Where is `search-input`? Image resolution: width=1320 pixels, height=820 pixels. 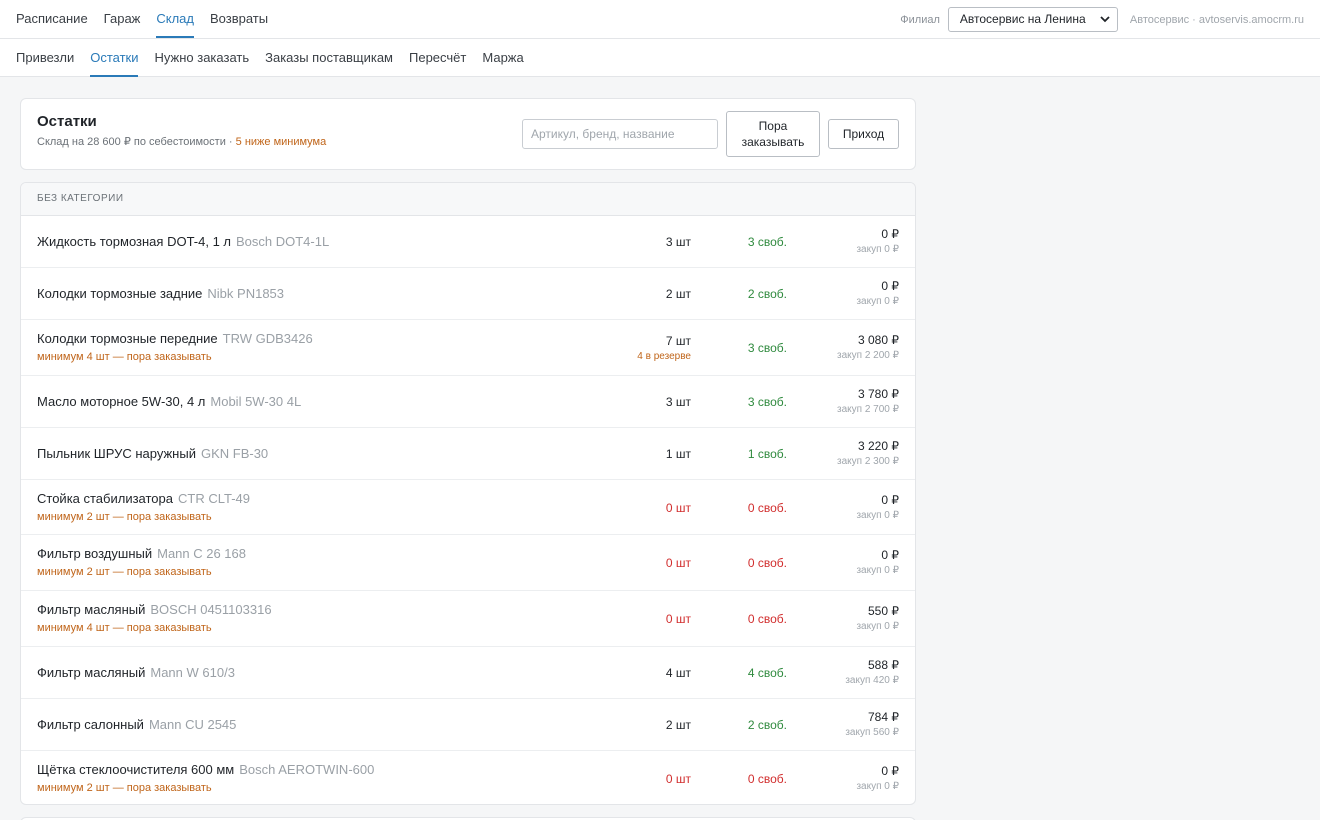 search-input is located at coordinates (620, 134).